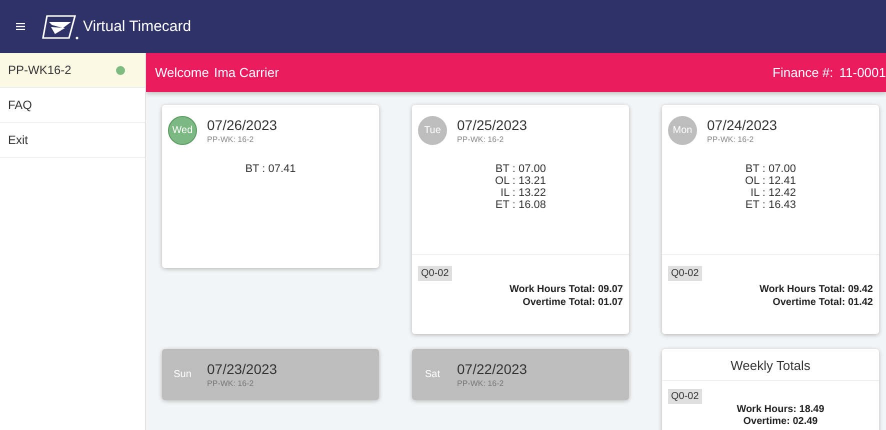 This screenshot has width=886, height=430. What do you see at coordinates (770, 365) in the screenshot?
I see `card-title: Weekly Totals` at bounding box center [770, 365].